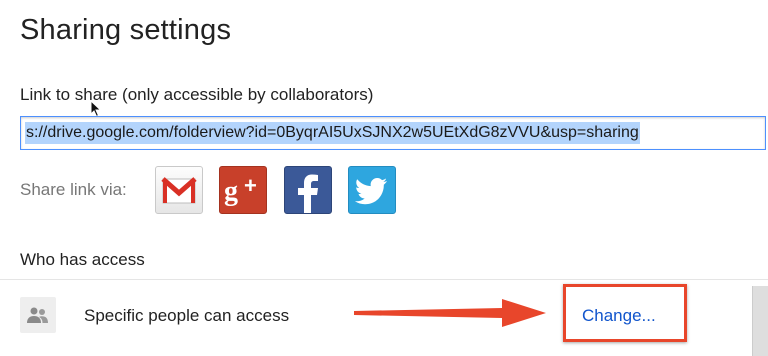 The width and height of the screenshot is (768, 356). I want to click on twitter-share-button, so click(372, 190).